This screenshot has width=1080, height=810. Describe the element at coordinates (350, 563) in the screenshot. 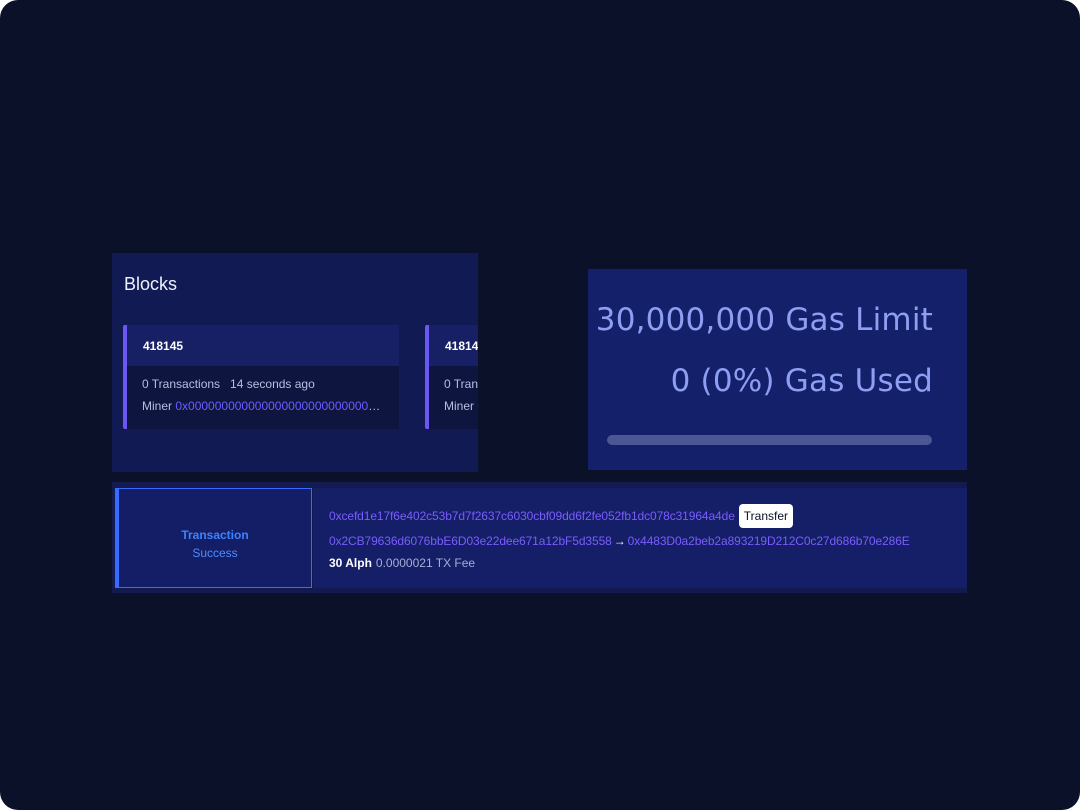

I see `transaction-amount: 30 Alph` at that location.